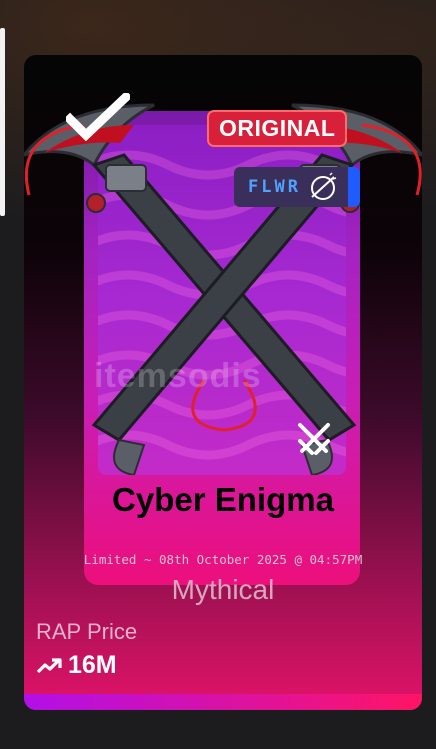 Image resolution: width=436 pixels, height=749 pixels. What do you see at coordinates (314, 439) in the screenshot?
I see `crossed-swords-icon` at bounding box center [314, 439].